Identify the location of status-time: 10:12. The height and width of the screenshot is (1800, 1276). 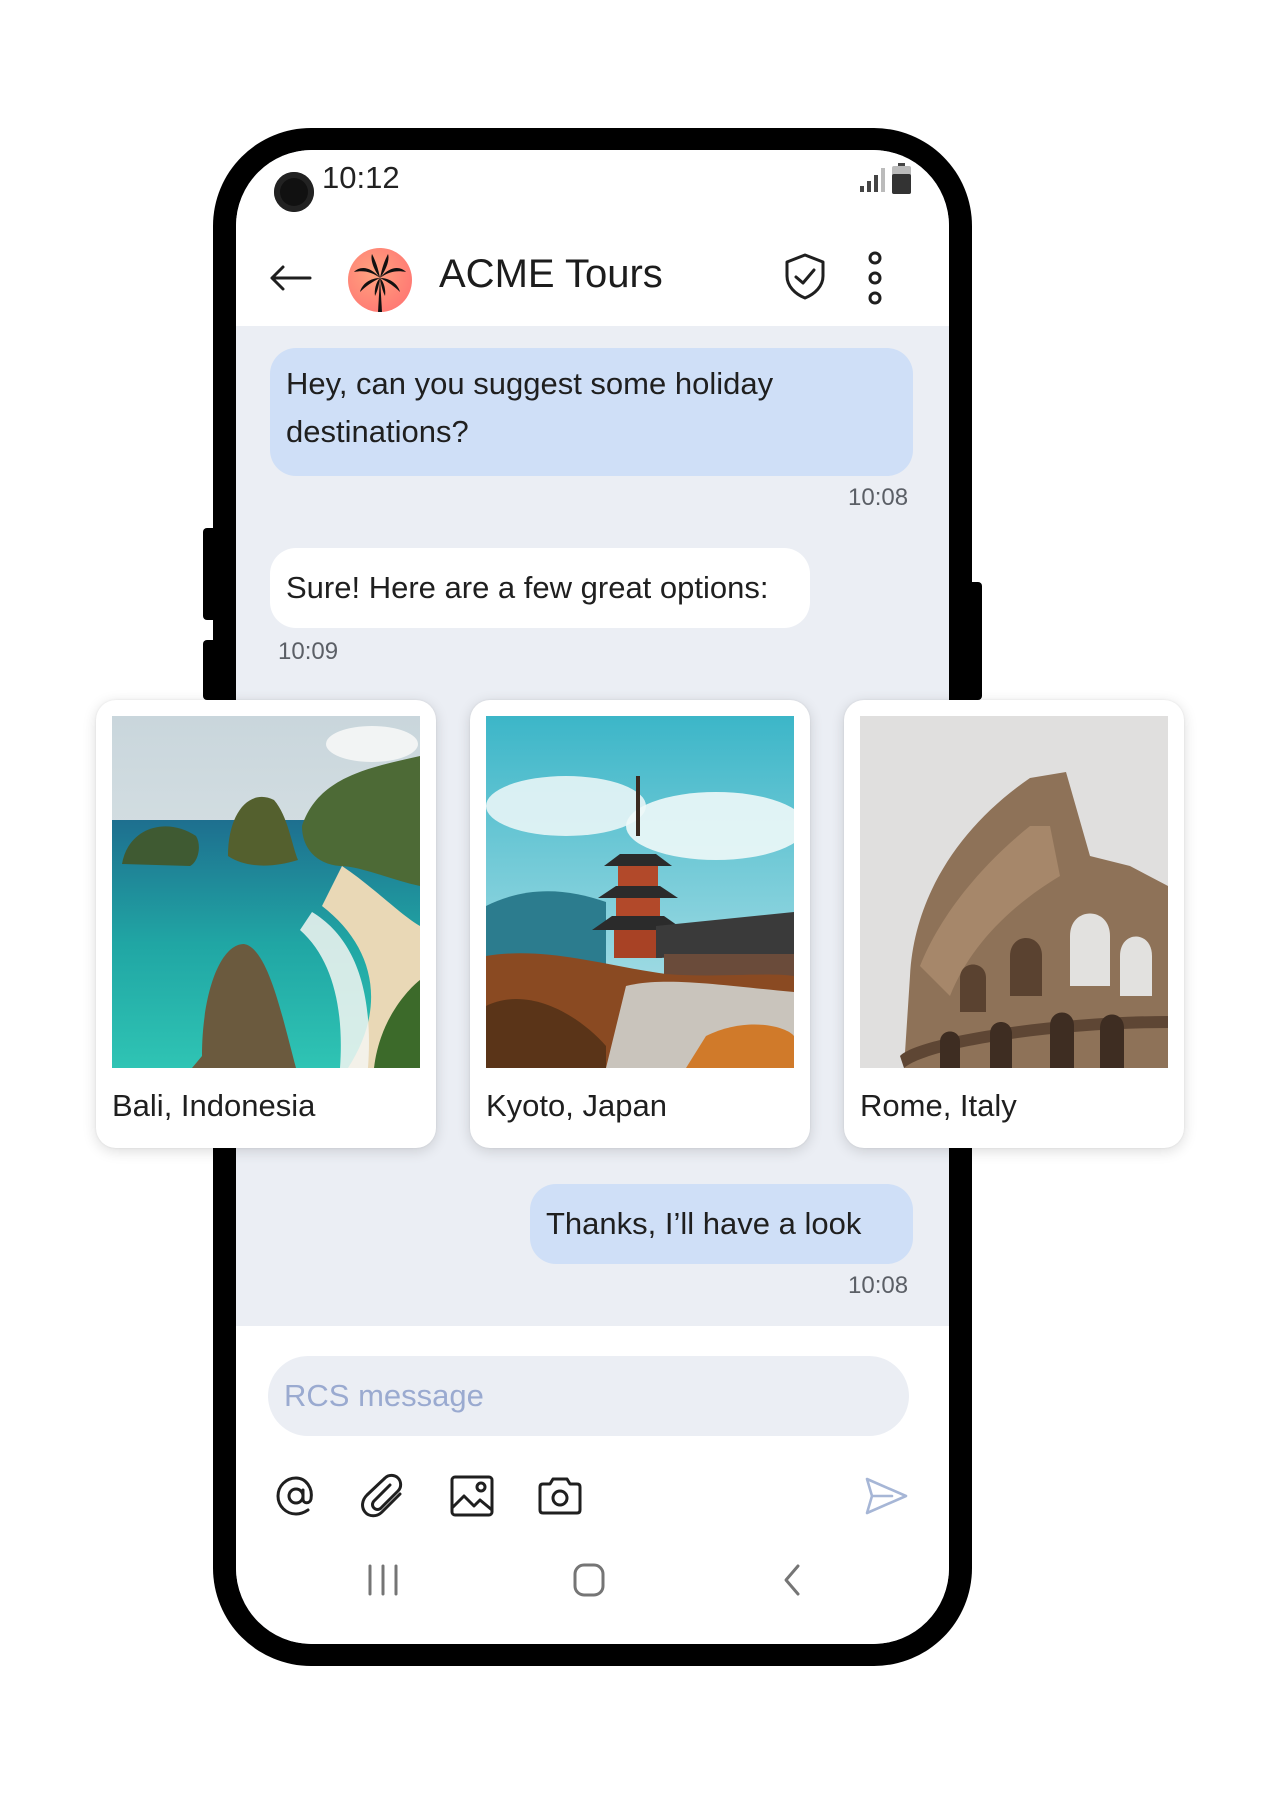
(361, 177).